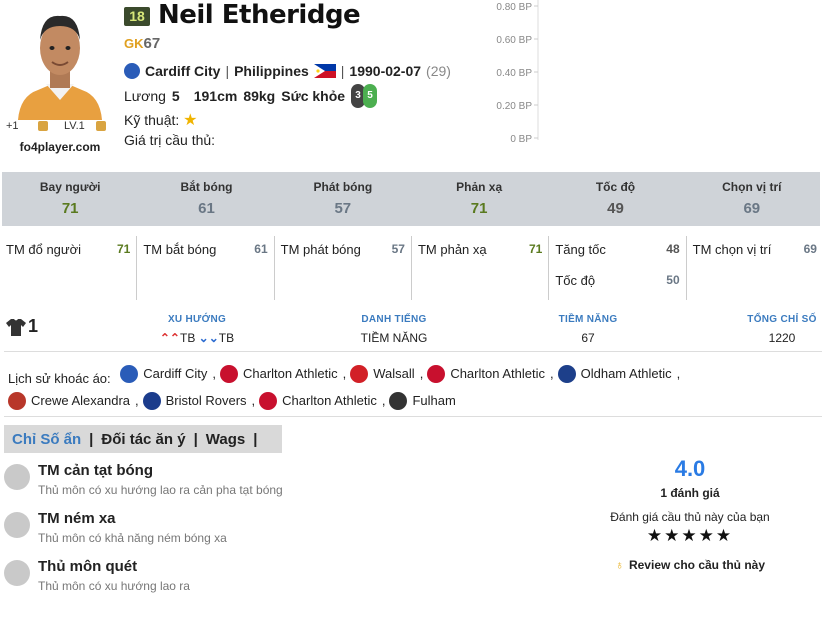 The image size is (823, 643). I want to click on history-club: Fulham, so click(424, 401).